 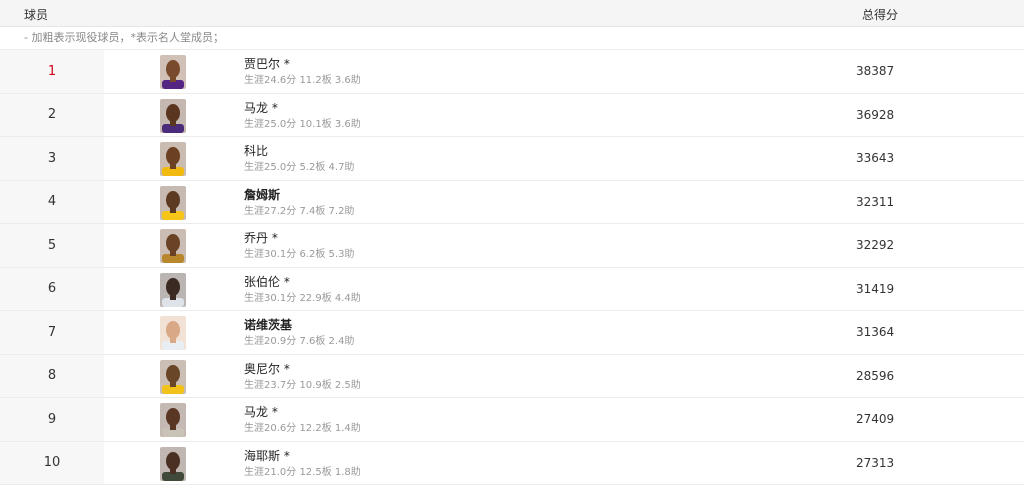 I want to click on table-row: 4 詹姆斯 生涯27.2分 7.4板 7.2助 32311, so click(x=512, y=203).